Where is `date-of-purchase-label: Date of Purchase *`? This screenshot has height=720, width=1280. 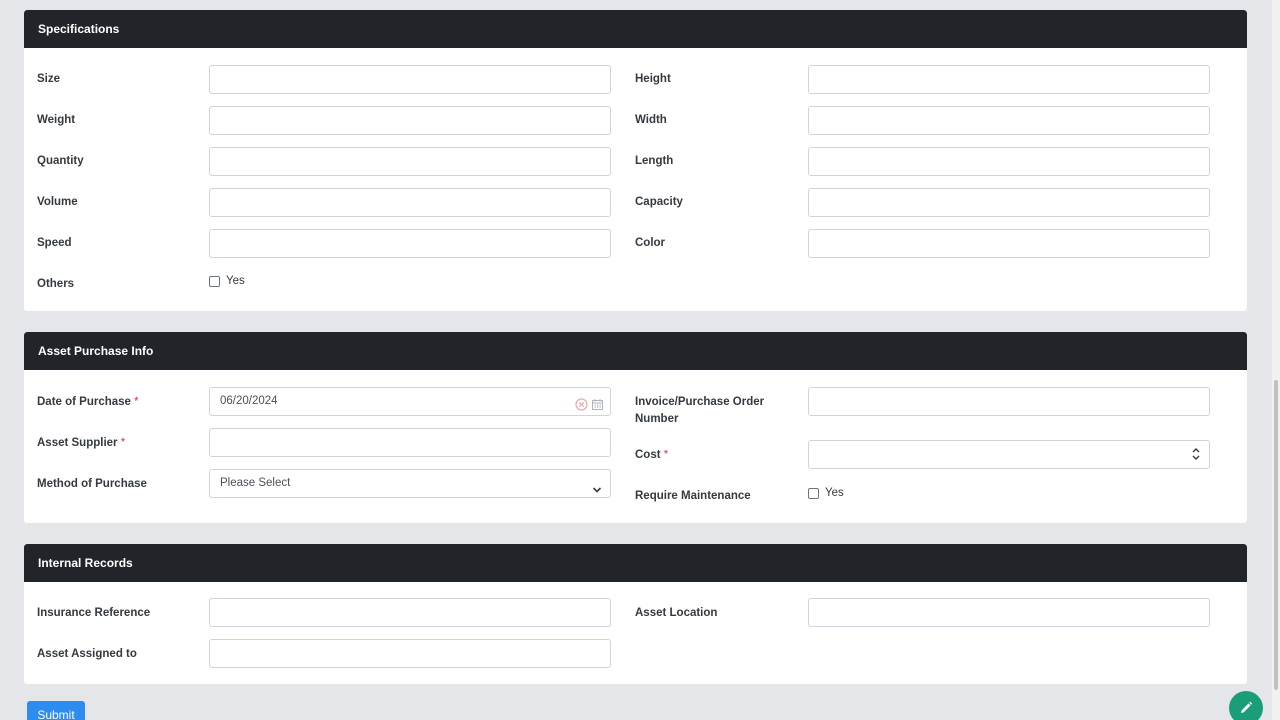 date-of-purchase-label: Date of Purchase * is located at coordinates (88, 402).